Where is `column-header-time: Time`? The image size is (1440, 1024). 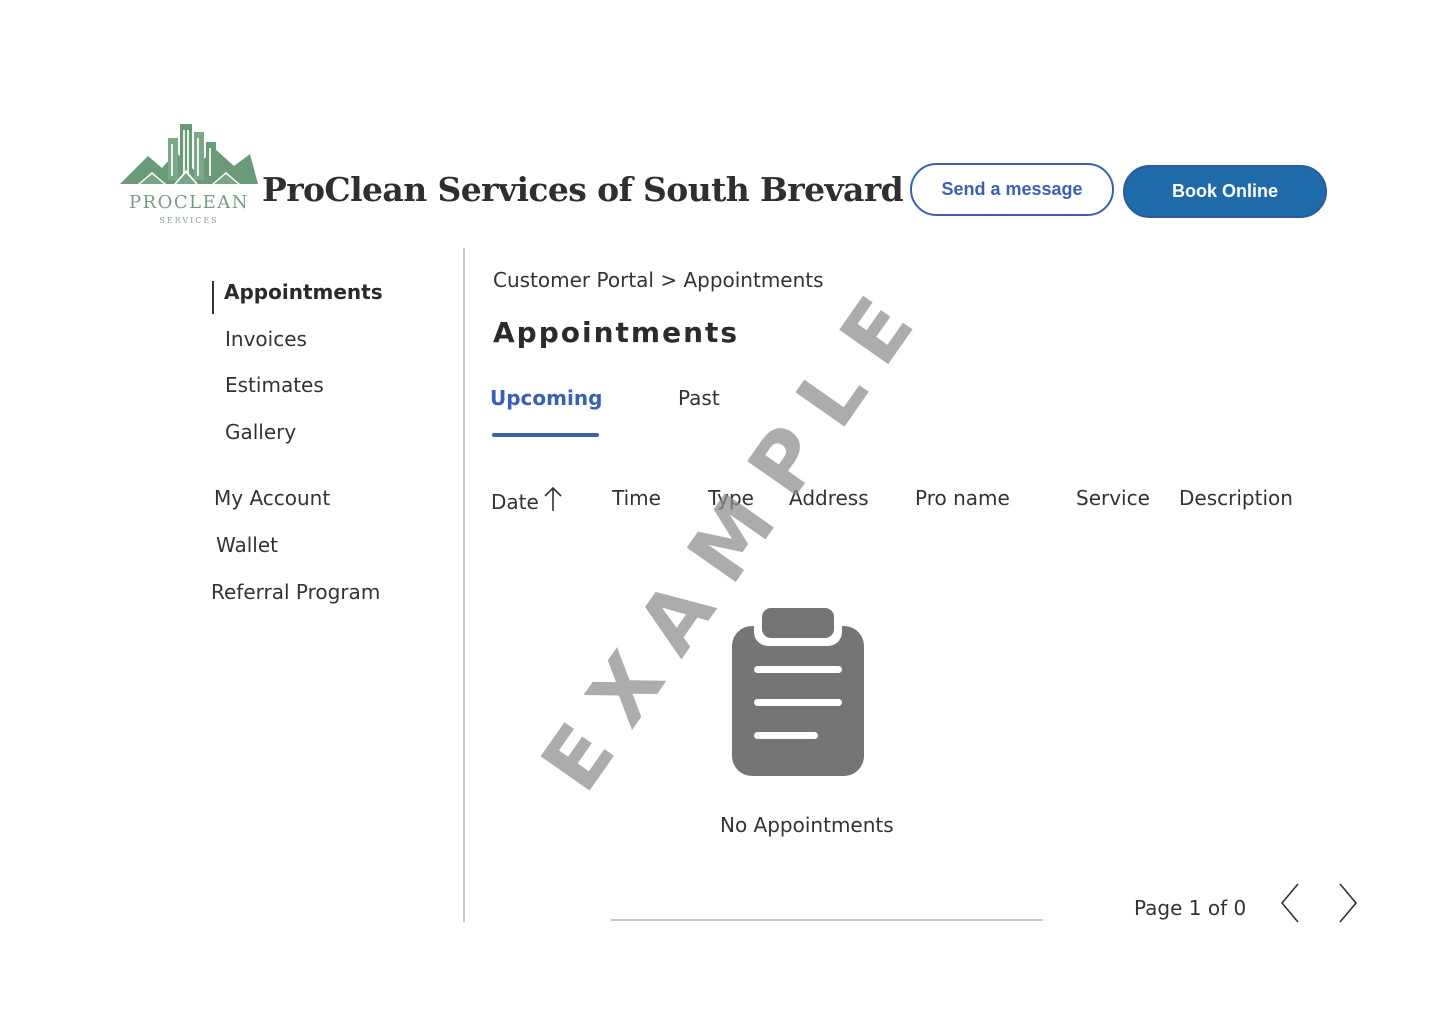
column-header-time: Time is located at coordinates (636, 498).